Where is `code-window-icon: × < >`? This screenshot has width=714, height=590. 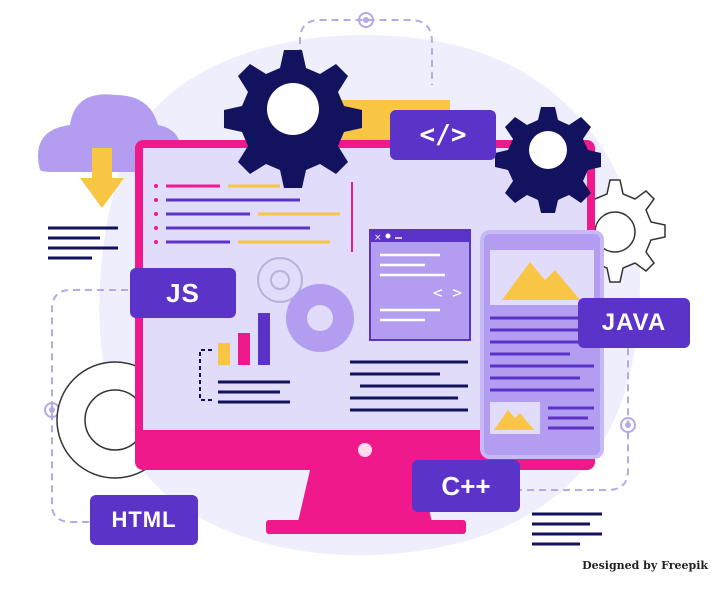 code-window-icon: × < > is located at coordinates (420, 285).